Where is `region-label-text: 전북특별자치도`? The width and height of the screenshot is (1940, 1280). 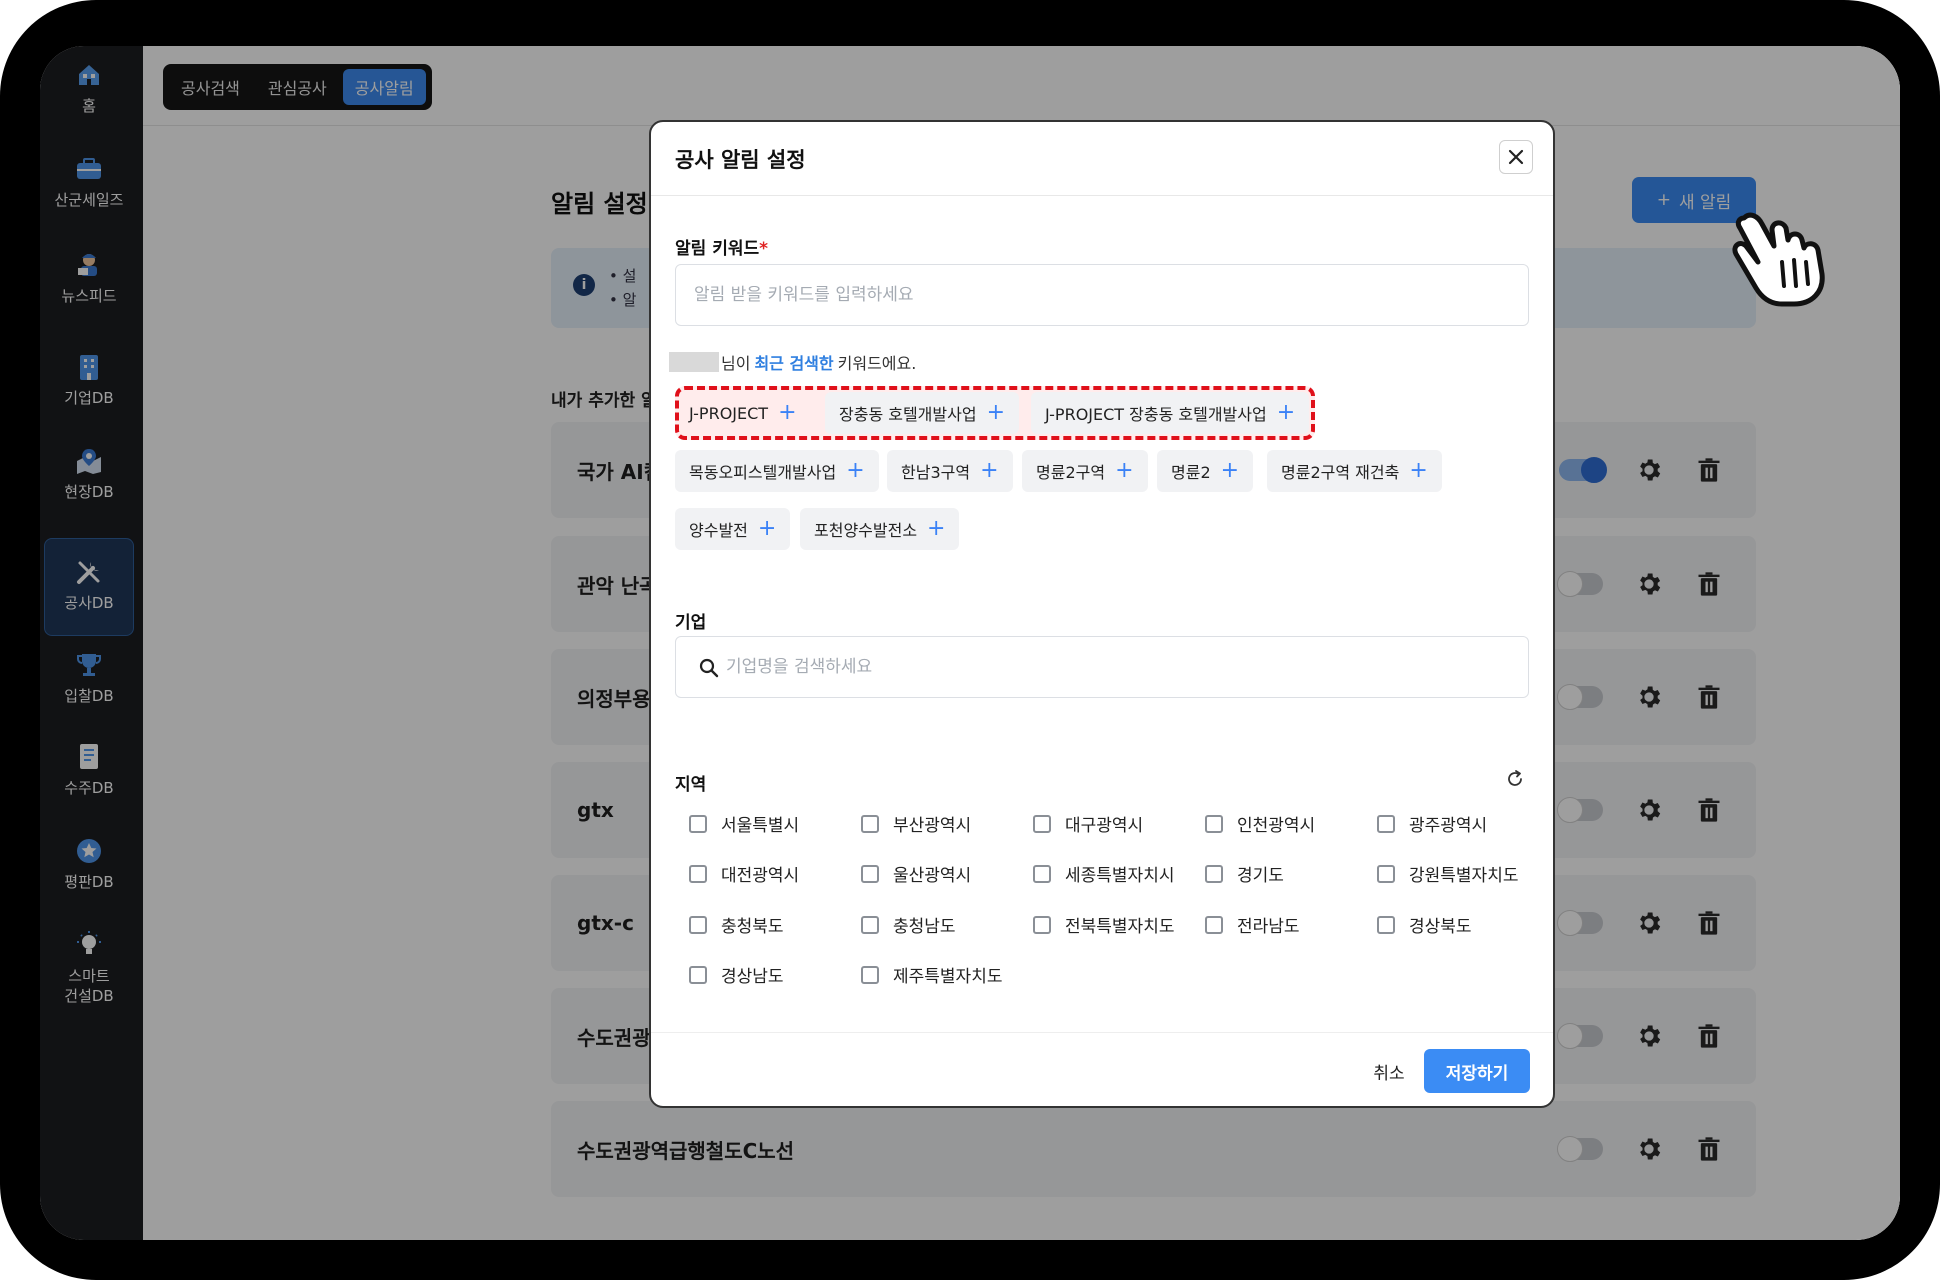
region-label-text: 전북특별자치도 is located at coordinates (1120, 927).